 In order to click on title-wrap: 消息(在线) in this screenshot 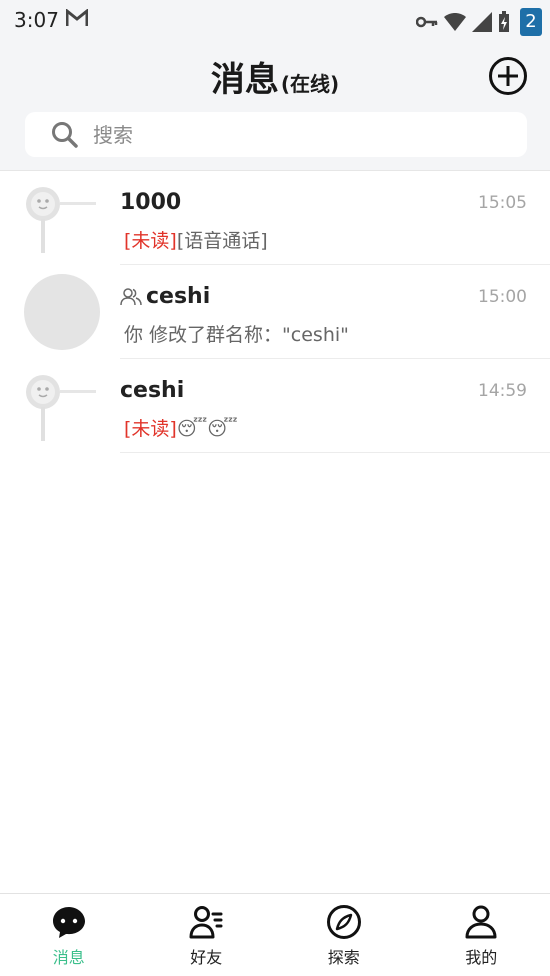, I will do `click(275, 76)`.